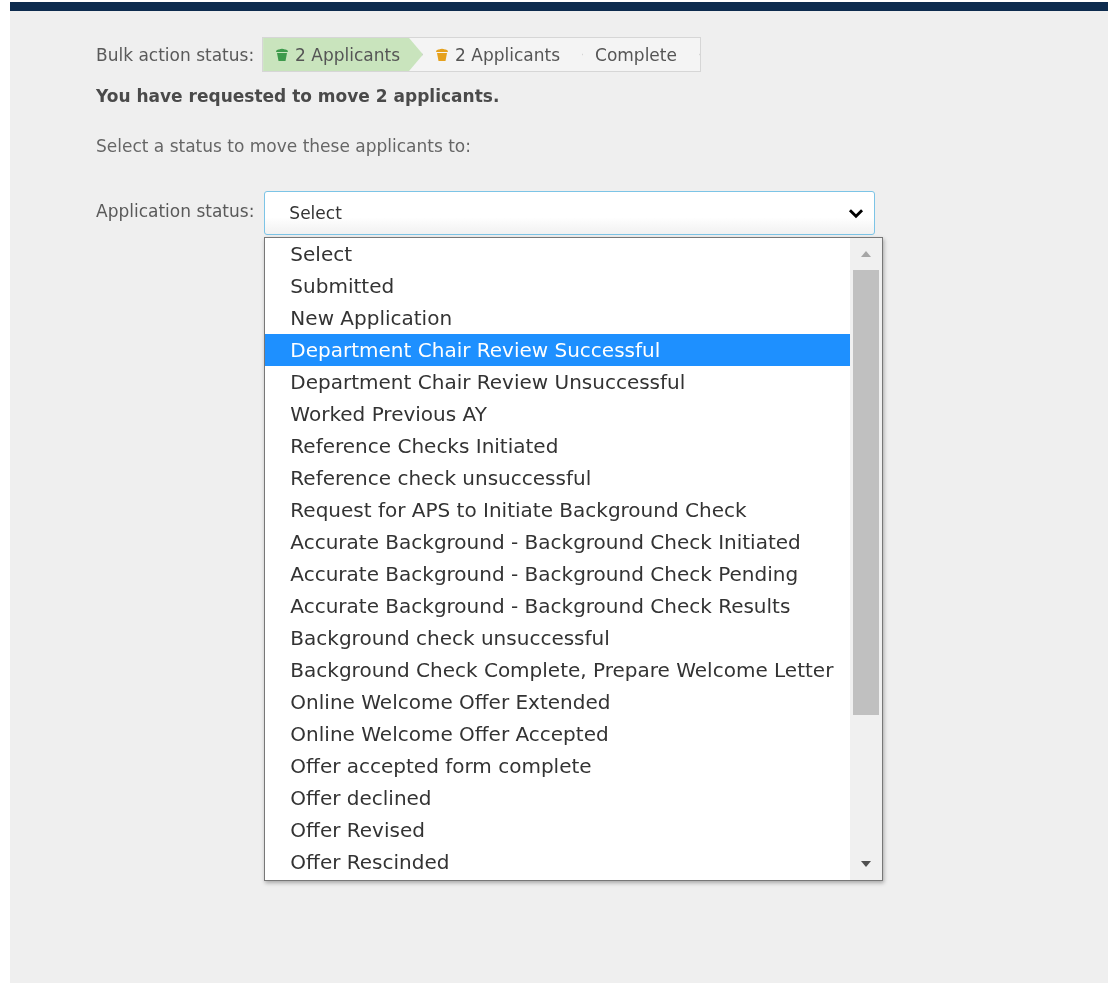 The width and height of the screenshot is (1108, 983). What do you see at coordinates (558, 318) in the screenshot?
I see `status-option: New Application` at bounding box center [558, 318].